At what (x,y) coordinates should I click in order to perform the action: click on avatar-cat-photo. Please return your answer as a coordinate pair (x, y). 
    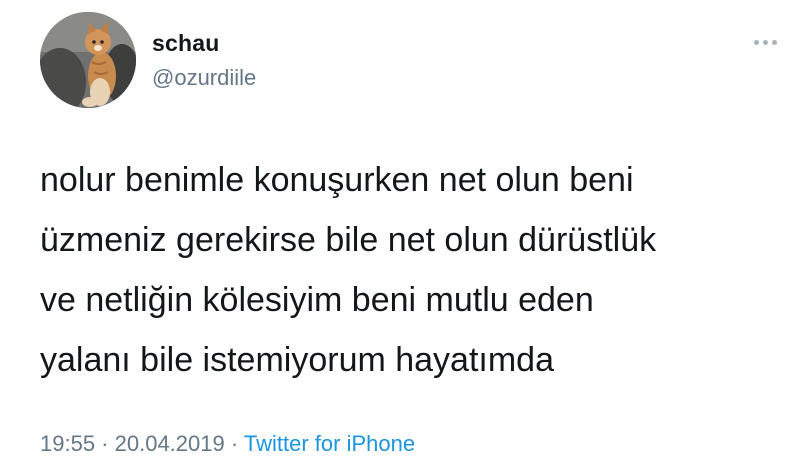
    Looking at the image, I should click on (88, 60).